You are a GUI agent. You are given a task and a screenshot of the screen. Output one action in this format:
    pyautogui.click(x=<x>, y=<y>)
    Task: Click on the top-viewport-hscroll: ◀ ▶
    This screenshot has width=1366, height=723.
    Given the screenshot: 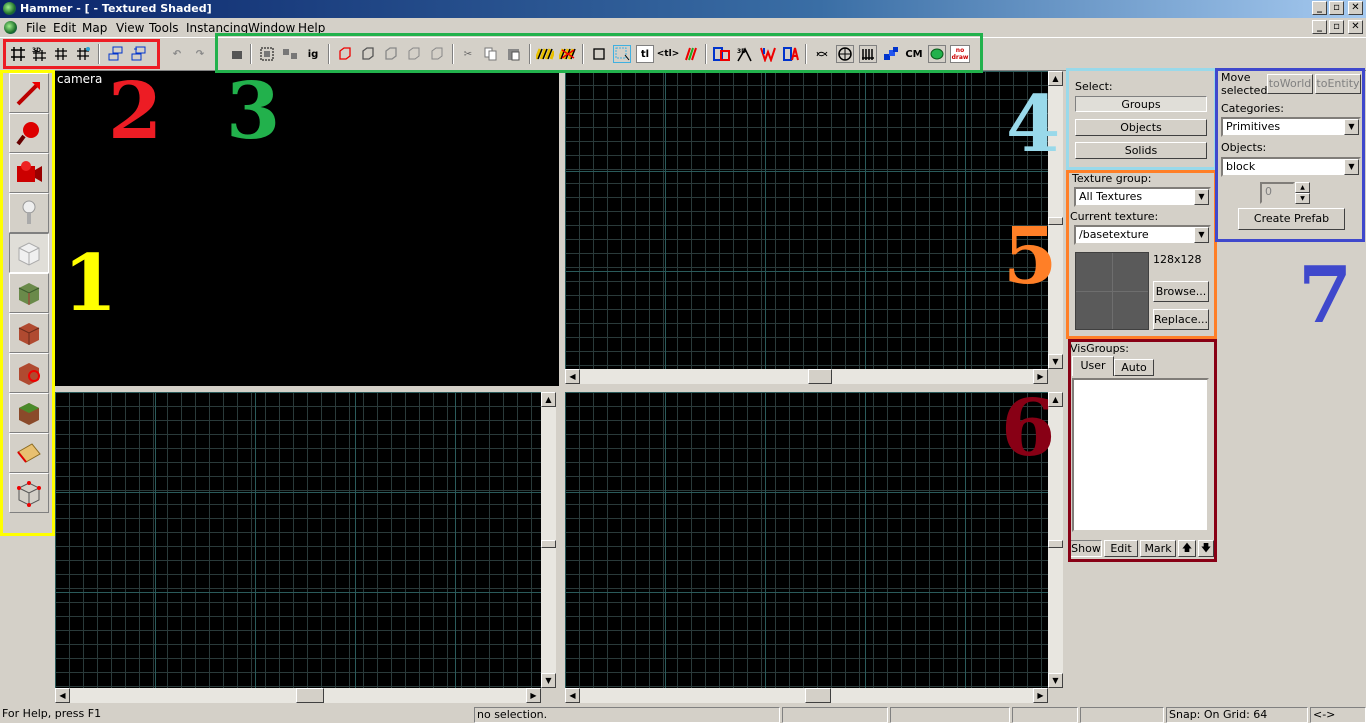 What is the action you would take?
    pyautogui.click(x=806, y=376)
    